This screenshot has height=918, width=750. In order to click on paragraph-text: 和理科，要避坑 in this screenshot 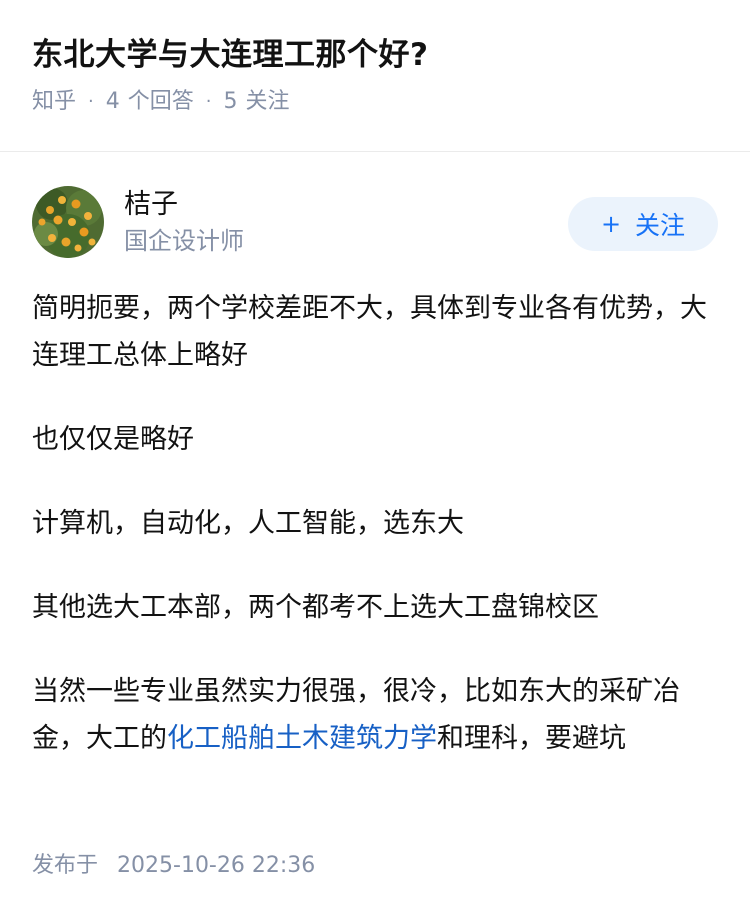, I will do `click(531, 738)`.